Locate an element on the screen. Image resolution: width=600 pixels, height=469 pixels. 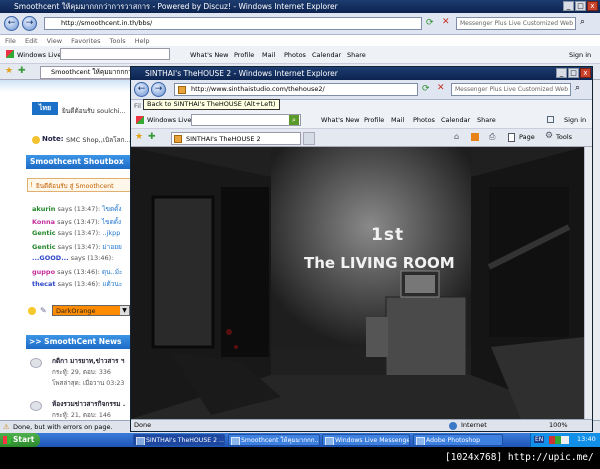
back-address-bar: http://smoothcent.in.th/bbs/ is located at coordinates (233, 23).